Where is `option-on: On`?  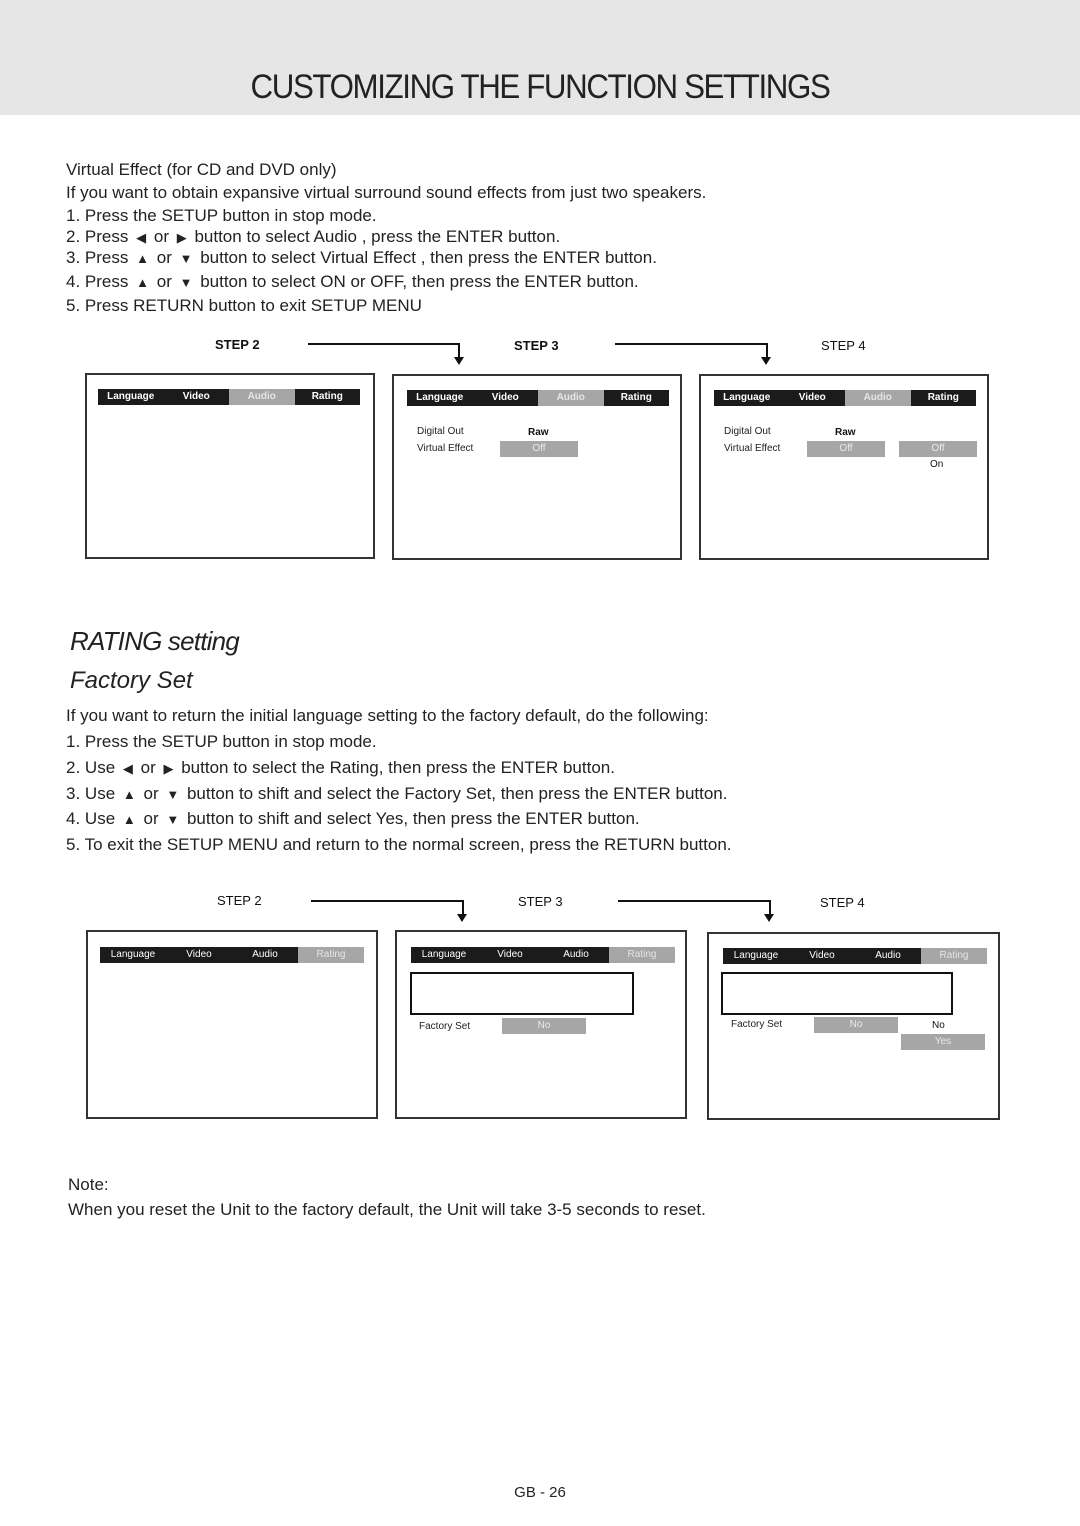 option-on: On is located at coordinates (936, 464).